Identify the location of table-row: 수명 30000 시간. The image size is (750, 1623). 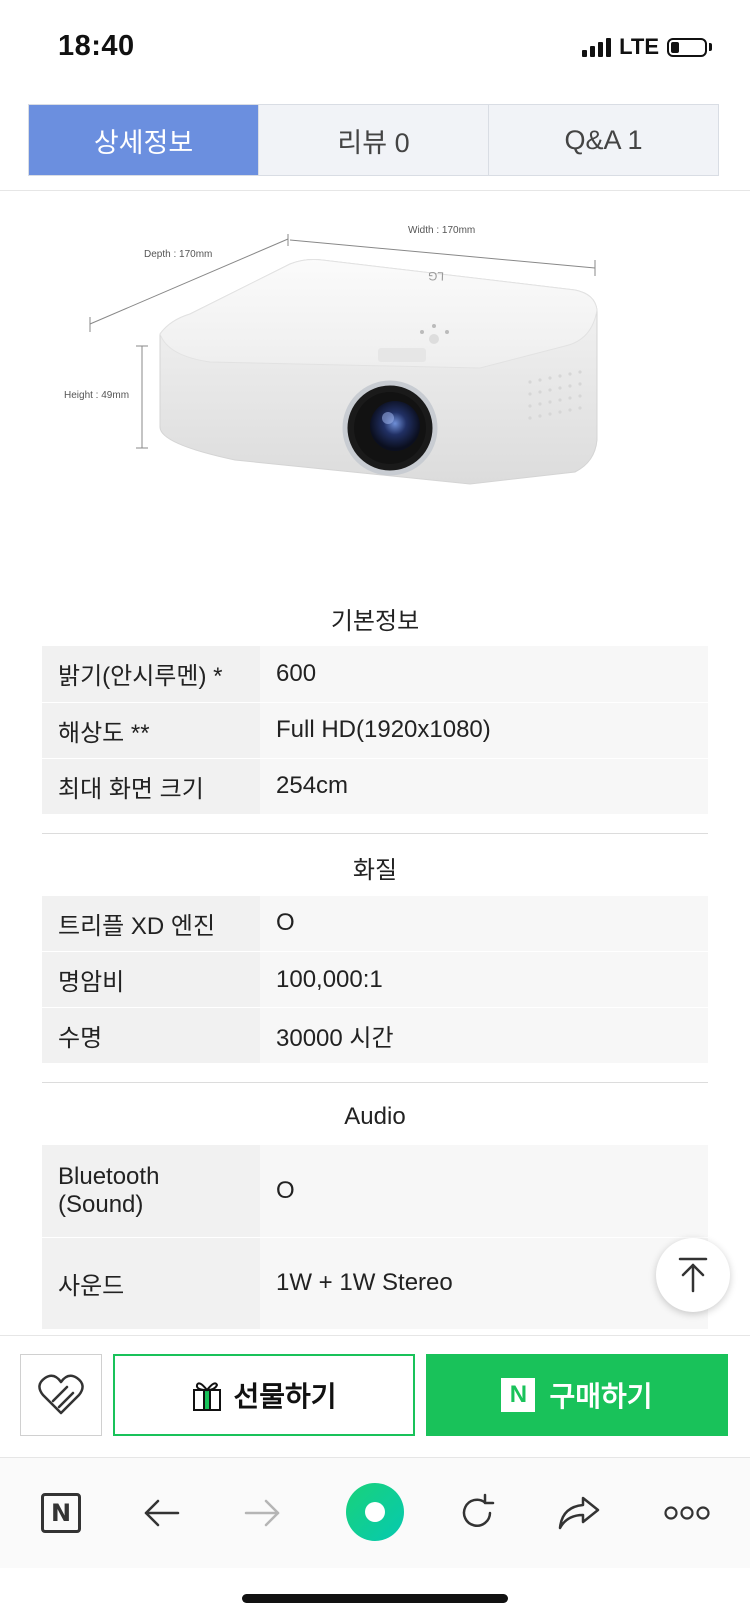
(375, 1035).